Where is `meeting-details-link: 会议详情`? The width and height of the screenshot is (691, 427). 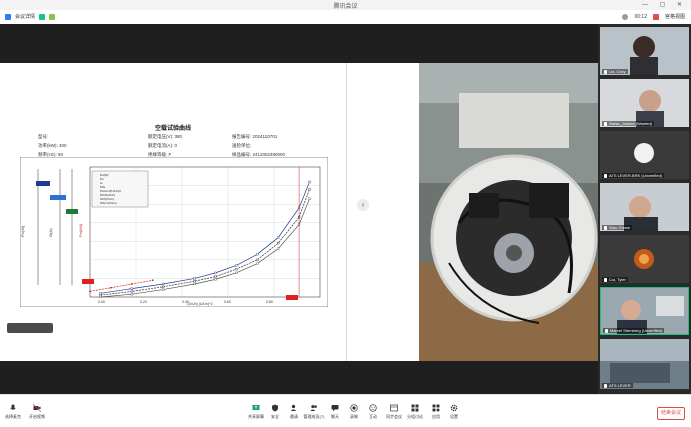 meeting-details-link: 会议详情 is located at coordinates (25, 16).